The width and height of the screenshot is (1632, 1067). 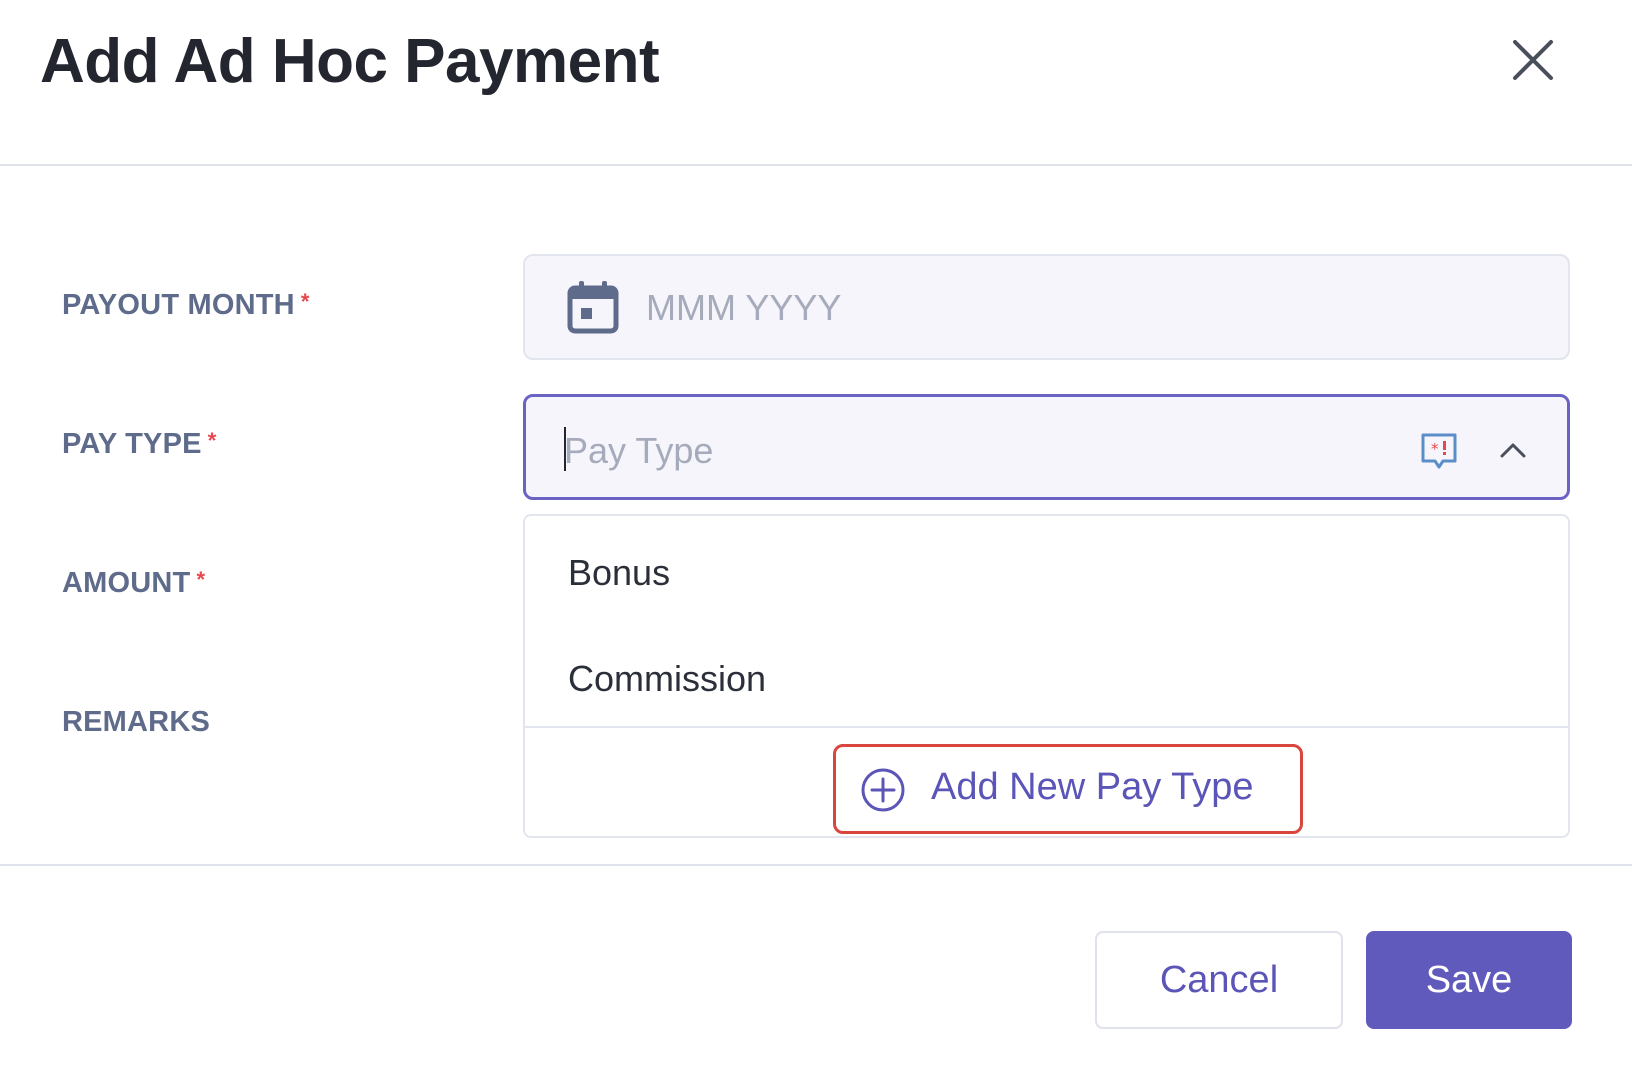 What do you see at coordinates (1469, 980) in the screenshot?
I see `save-button: Save` at bounding box center [1469, 980].